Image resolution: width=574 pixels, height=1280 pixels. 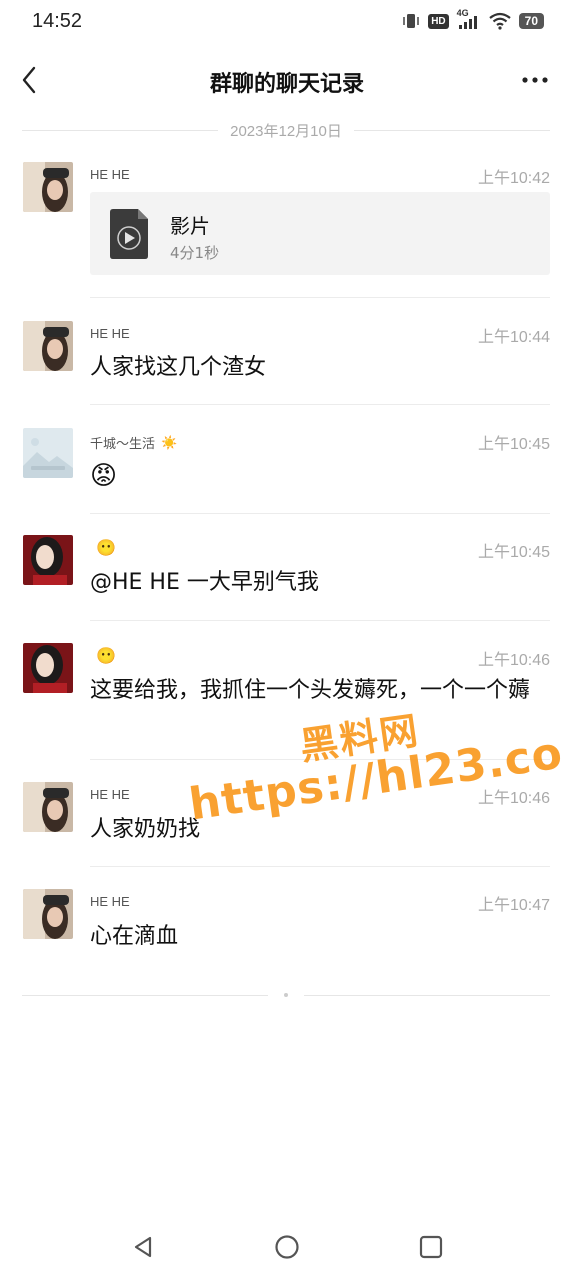 I want to click on message-text: @HE HE 一大早别气我, so click(x=204, y=582).